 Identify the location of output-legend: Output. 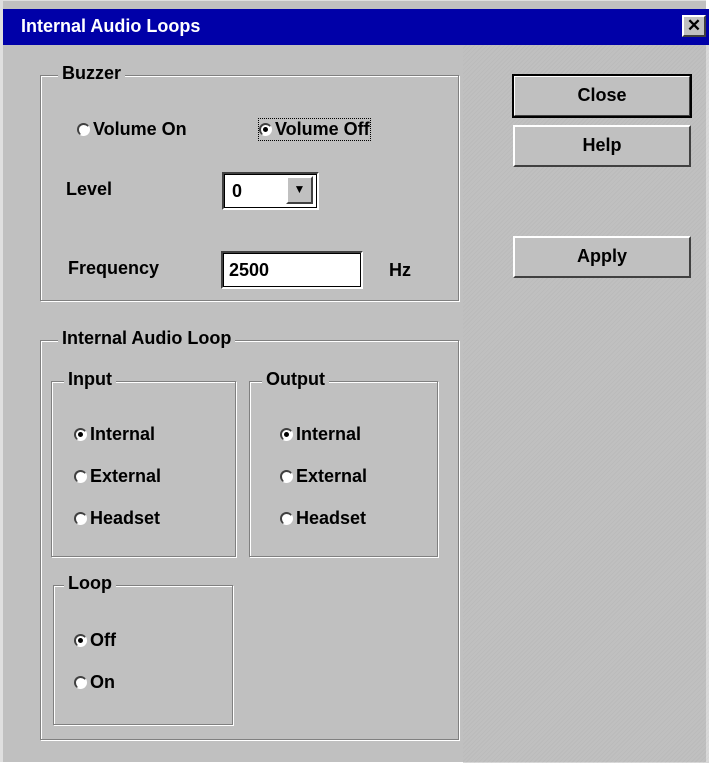
(295, 379).